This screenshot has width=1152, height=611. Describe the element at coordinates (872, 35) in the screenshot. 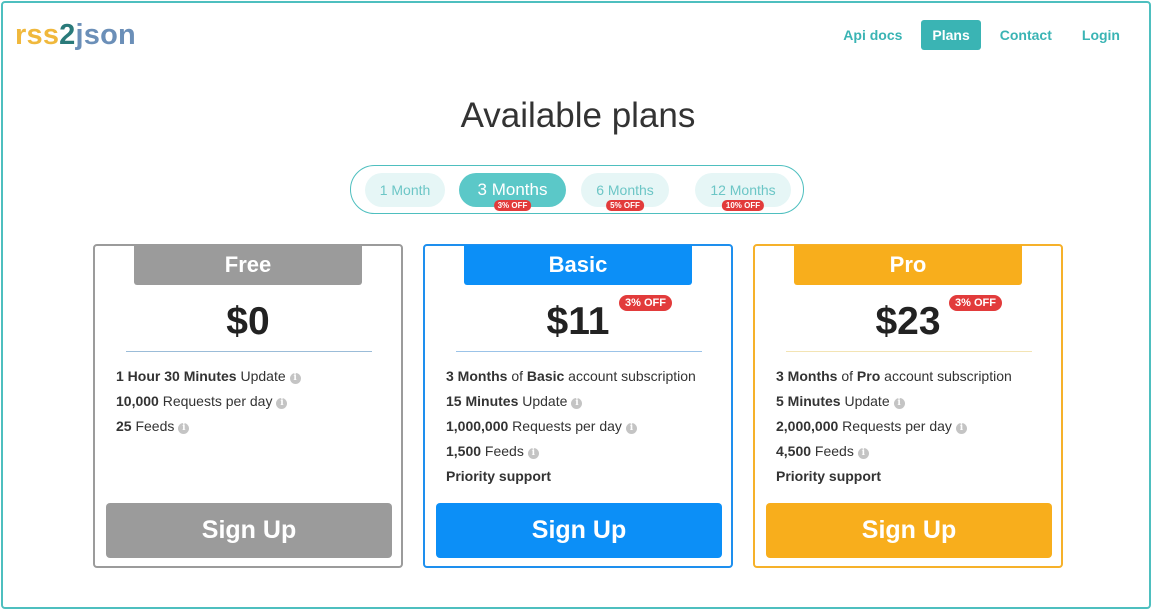

I see `nav-api-docs: Api docs` at that location.